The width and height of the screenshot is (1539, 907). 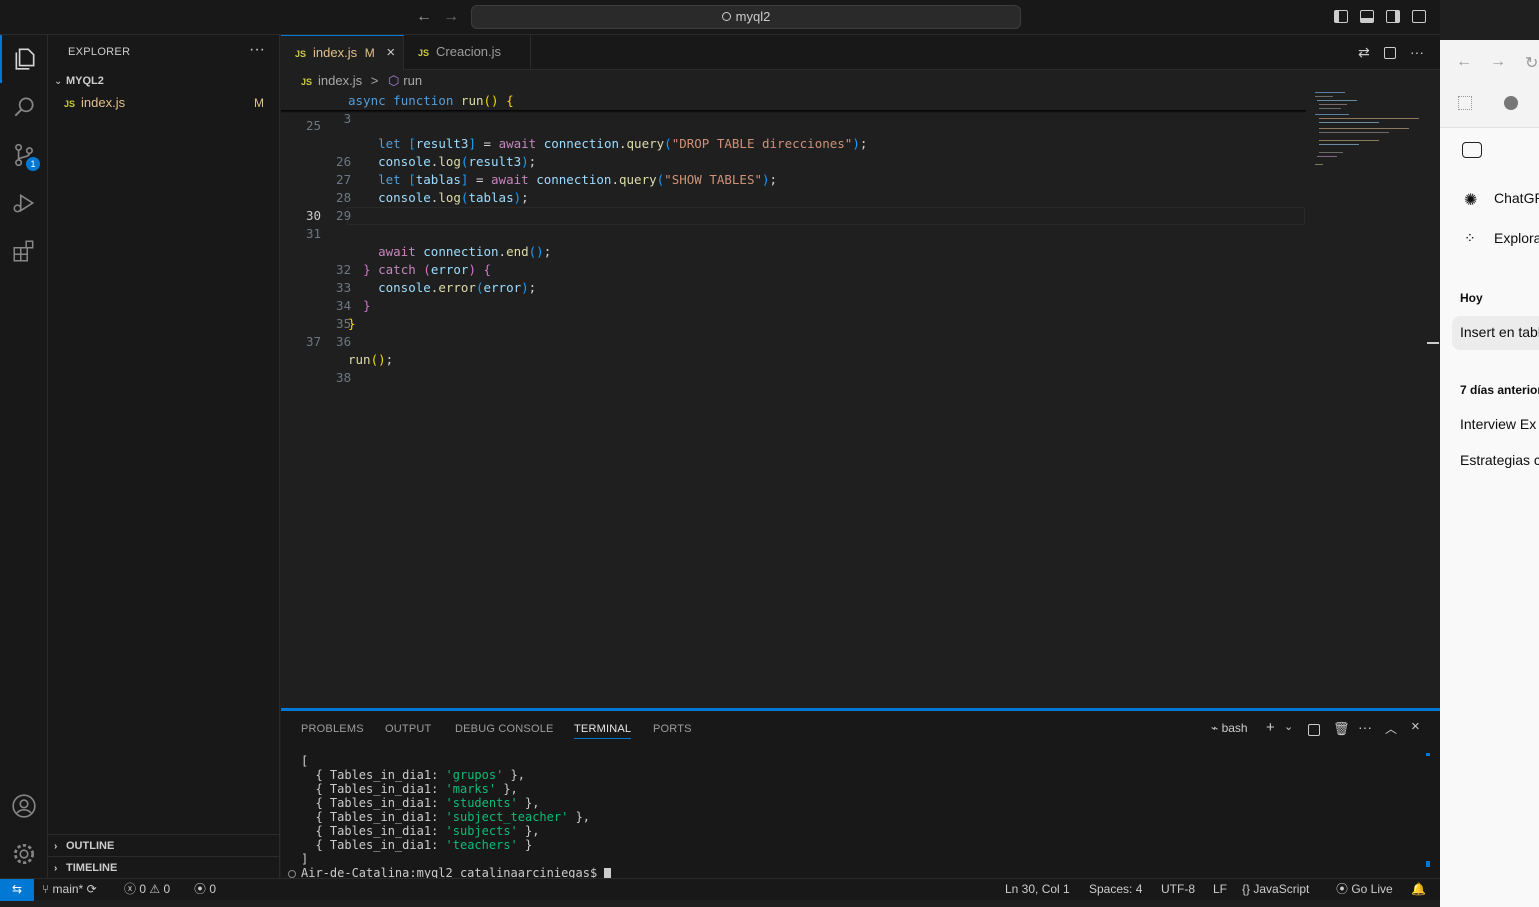 I want to click on bell-icon: 🔔, so click(x=1418, y=889).